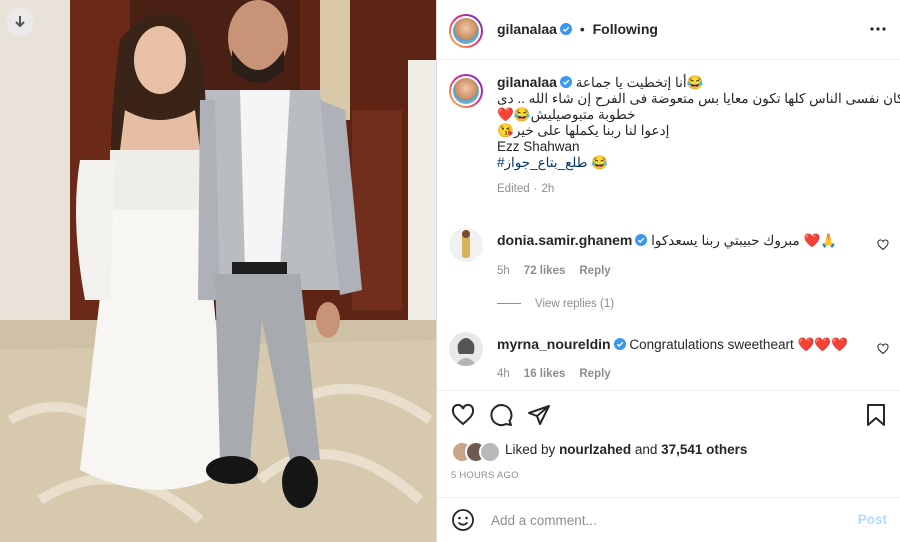 The image size is (900, 542). I want to click on liked-by-and: and, so click(646, 449).